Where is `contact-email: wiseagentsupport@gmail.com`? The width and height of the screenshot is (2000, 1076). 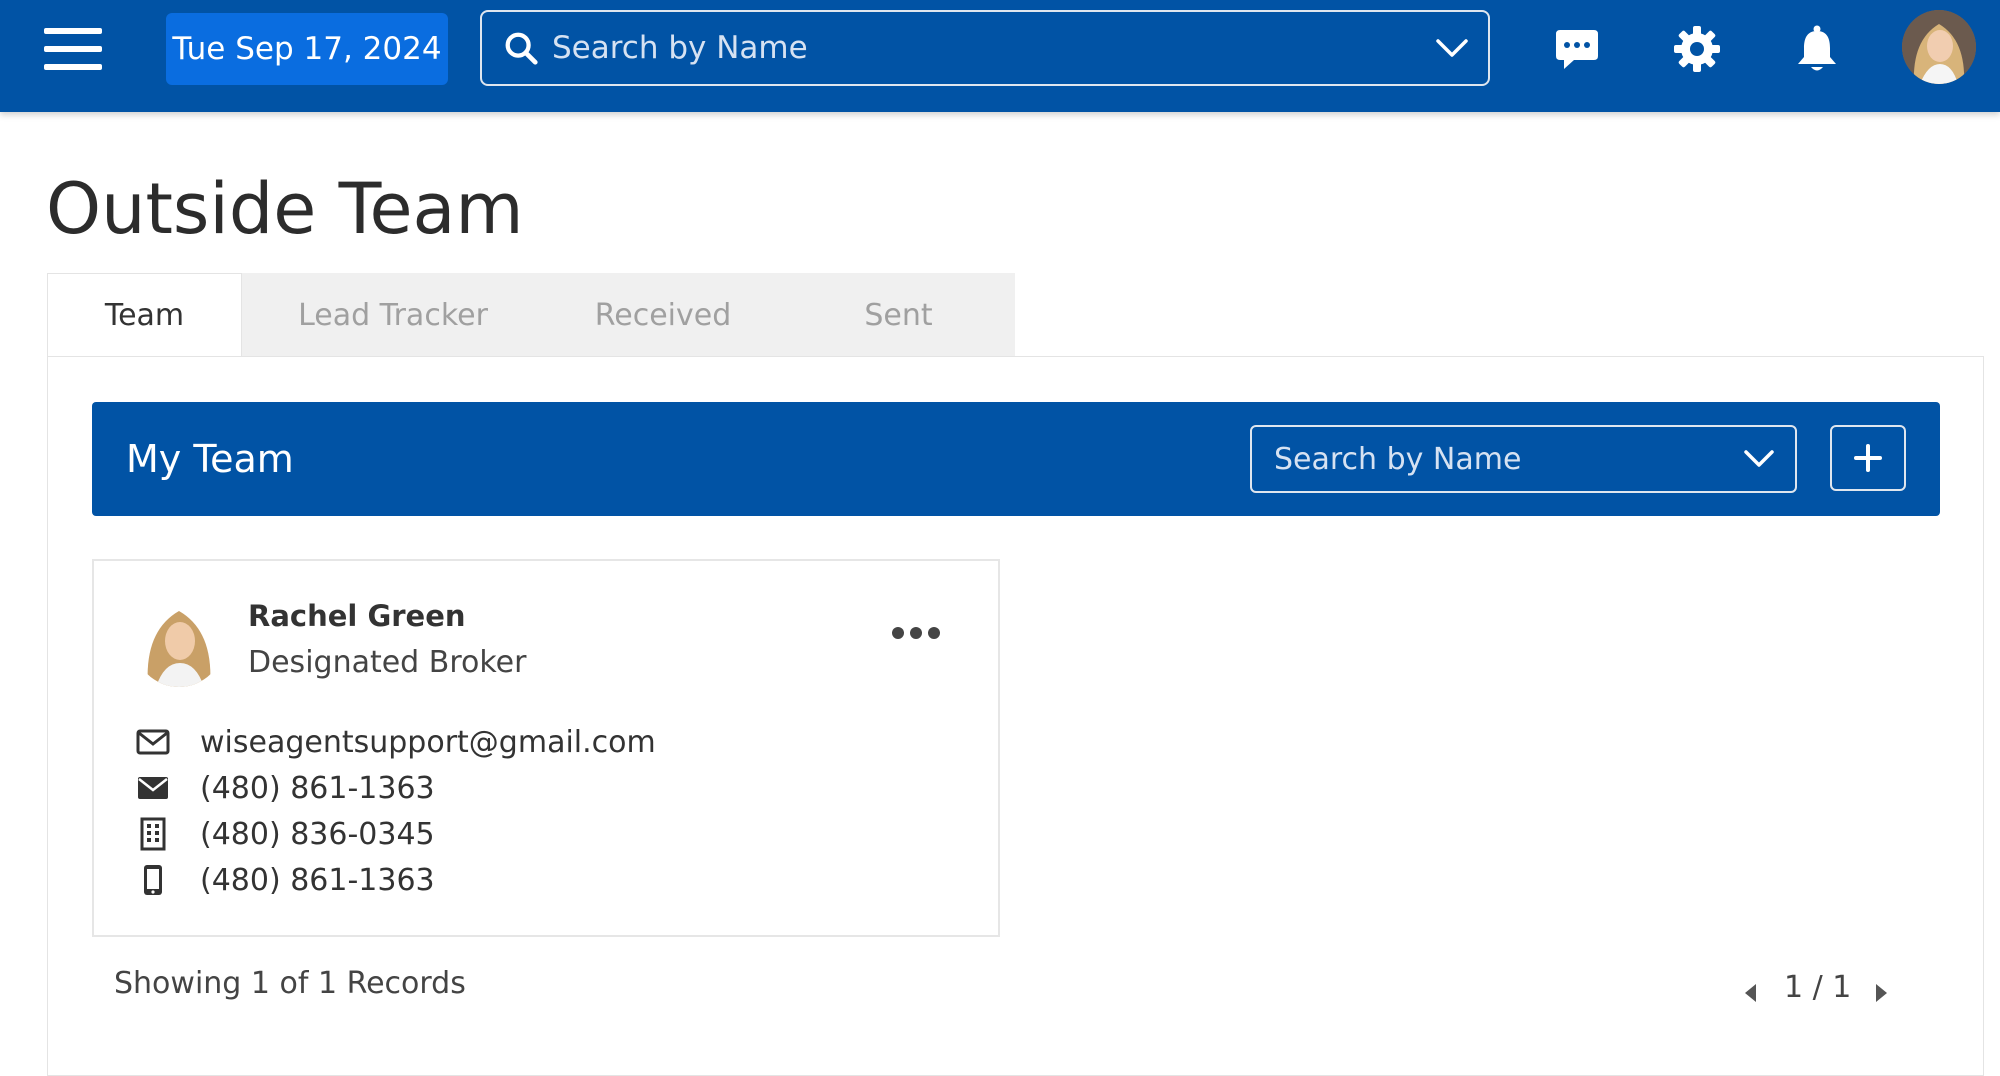 contact-email: wiseagentsupport@gmail.com is located at coordinates (428, 742).